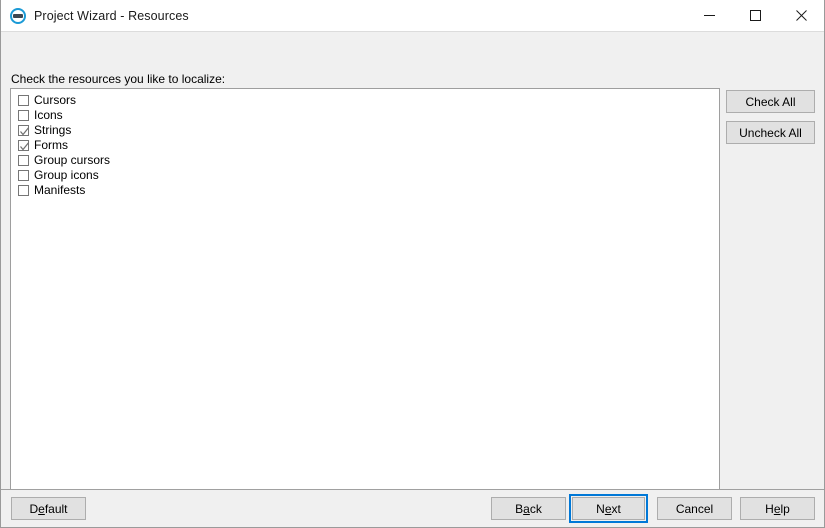  What do you see at coordinates (413, 508) in the screenshot?
I see `footer-button-bar: Default Back Next Cancel Help` at bounding box center [413, 508].